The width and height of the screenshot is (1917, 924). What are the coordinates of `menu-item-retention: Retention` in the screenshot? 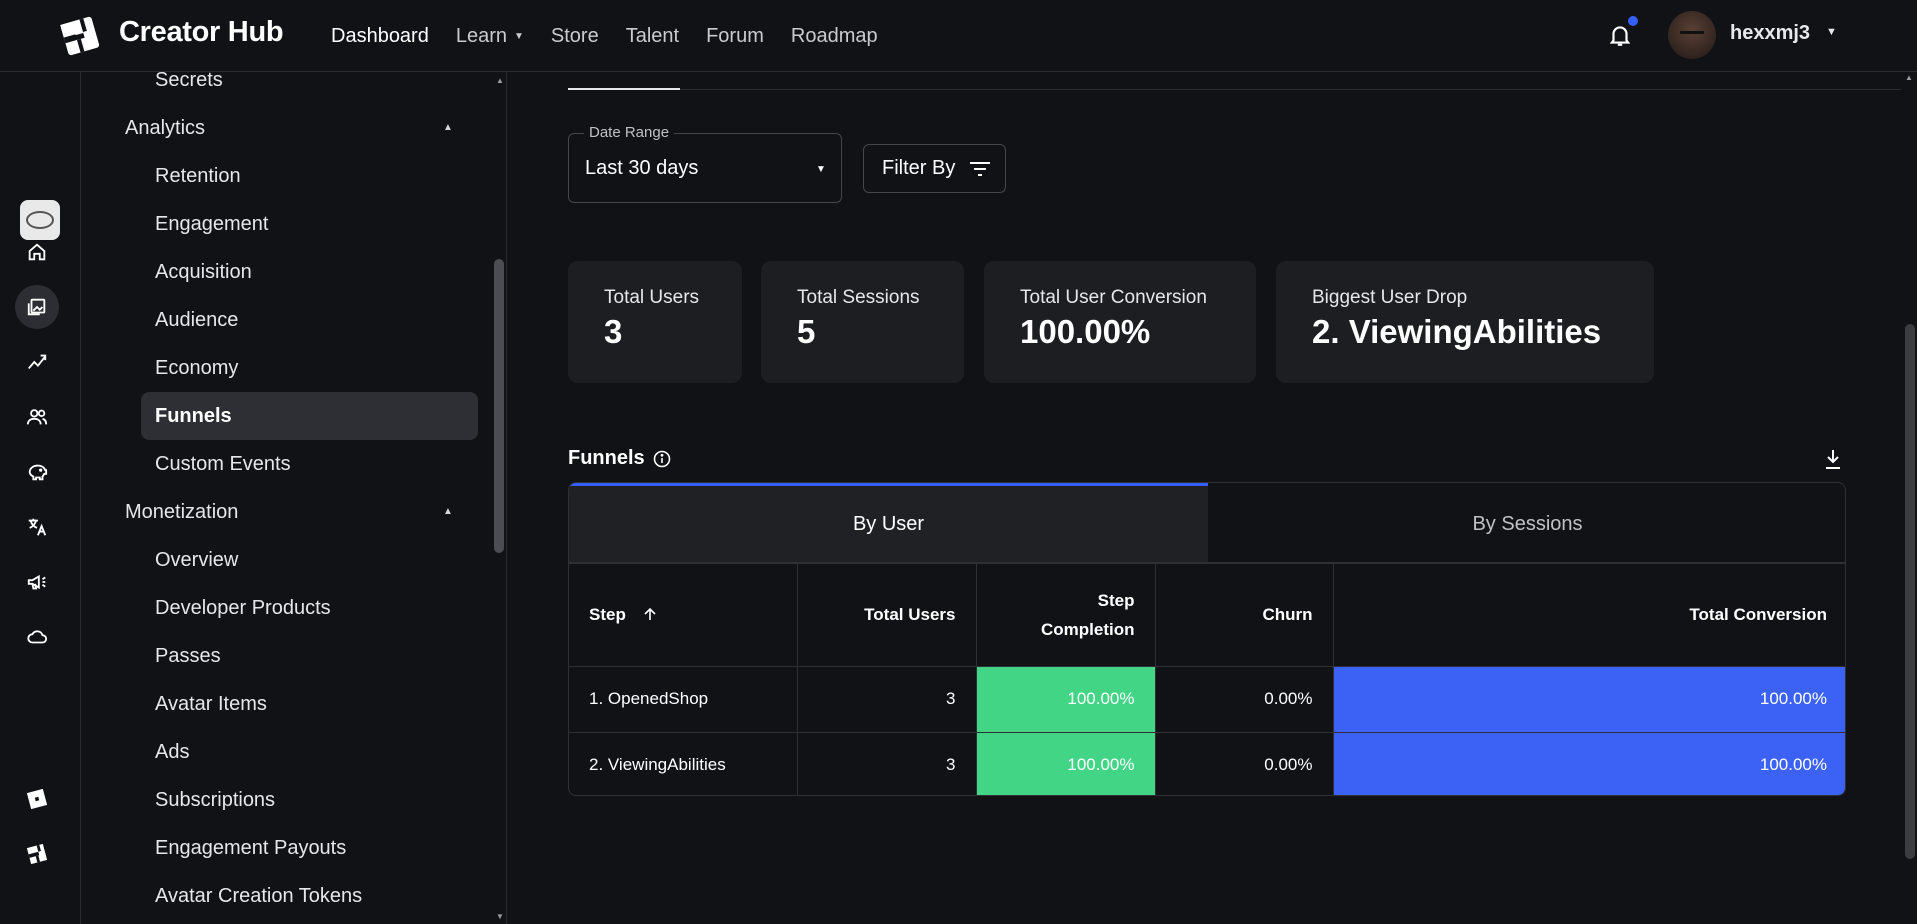 It's located at (198, 176).